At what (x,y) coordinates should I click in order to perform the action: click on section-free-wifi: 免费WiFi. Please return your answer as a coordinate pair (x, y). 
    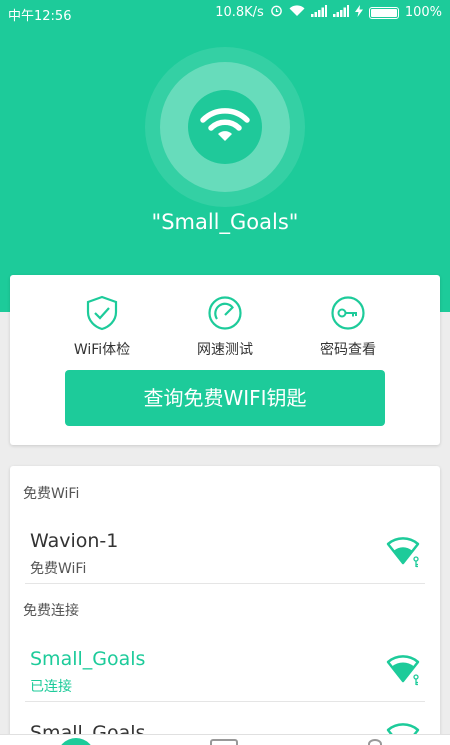
    Looking at the image, I should click on (51, 494).